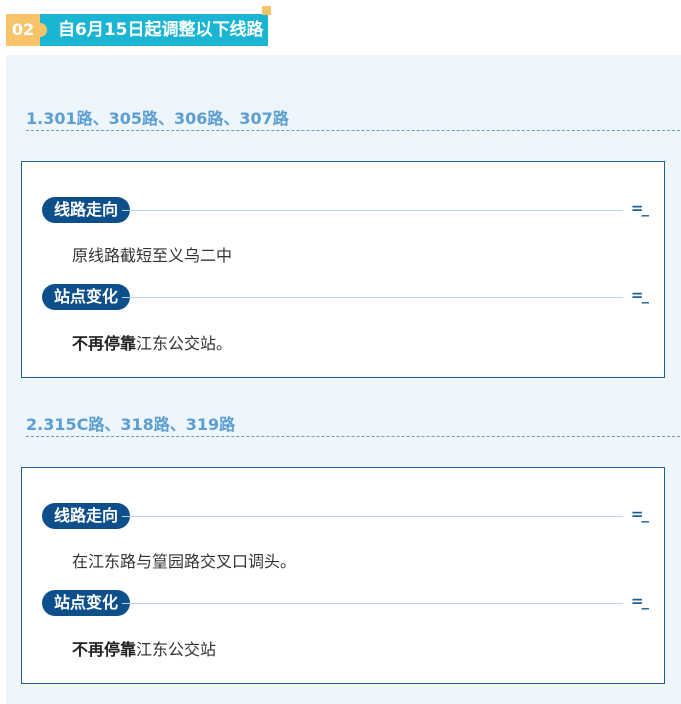 Image resolution: width=681 pixels, height=704 pixels. Describe the element at coordinates (353, 118) in the screenshot. I see `route-group-title: 1.301路、305路、306路、307路` at that location.